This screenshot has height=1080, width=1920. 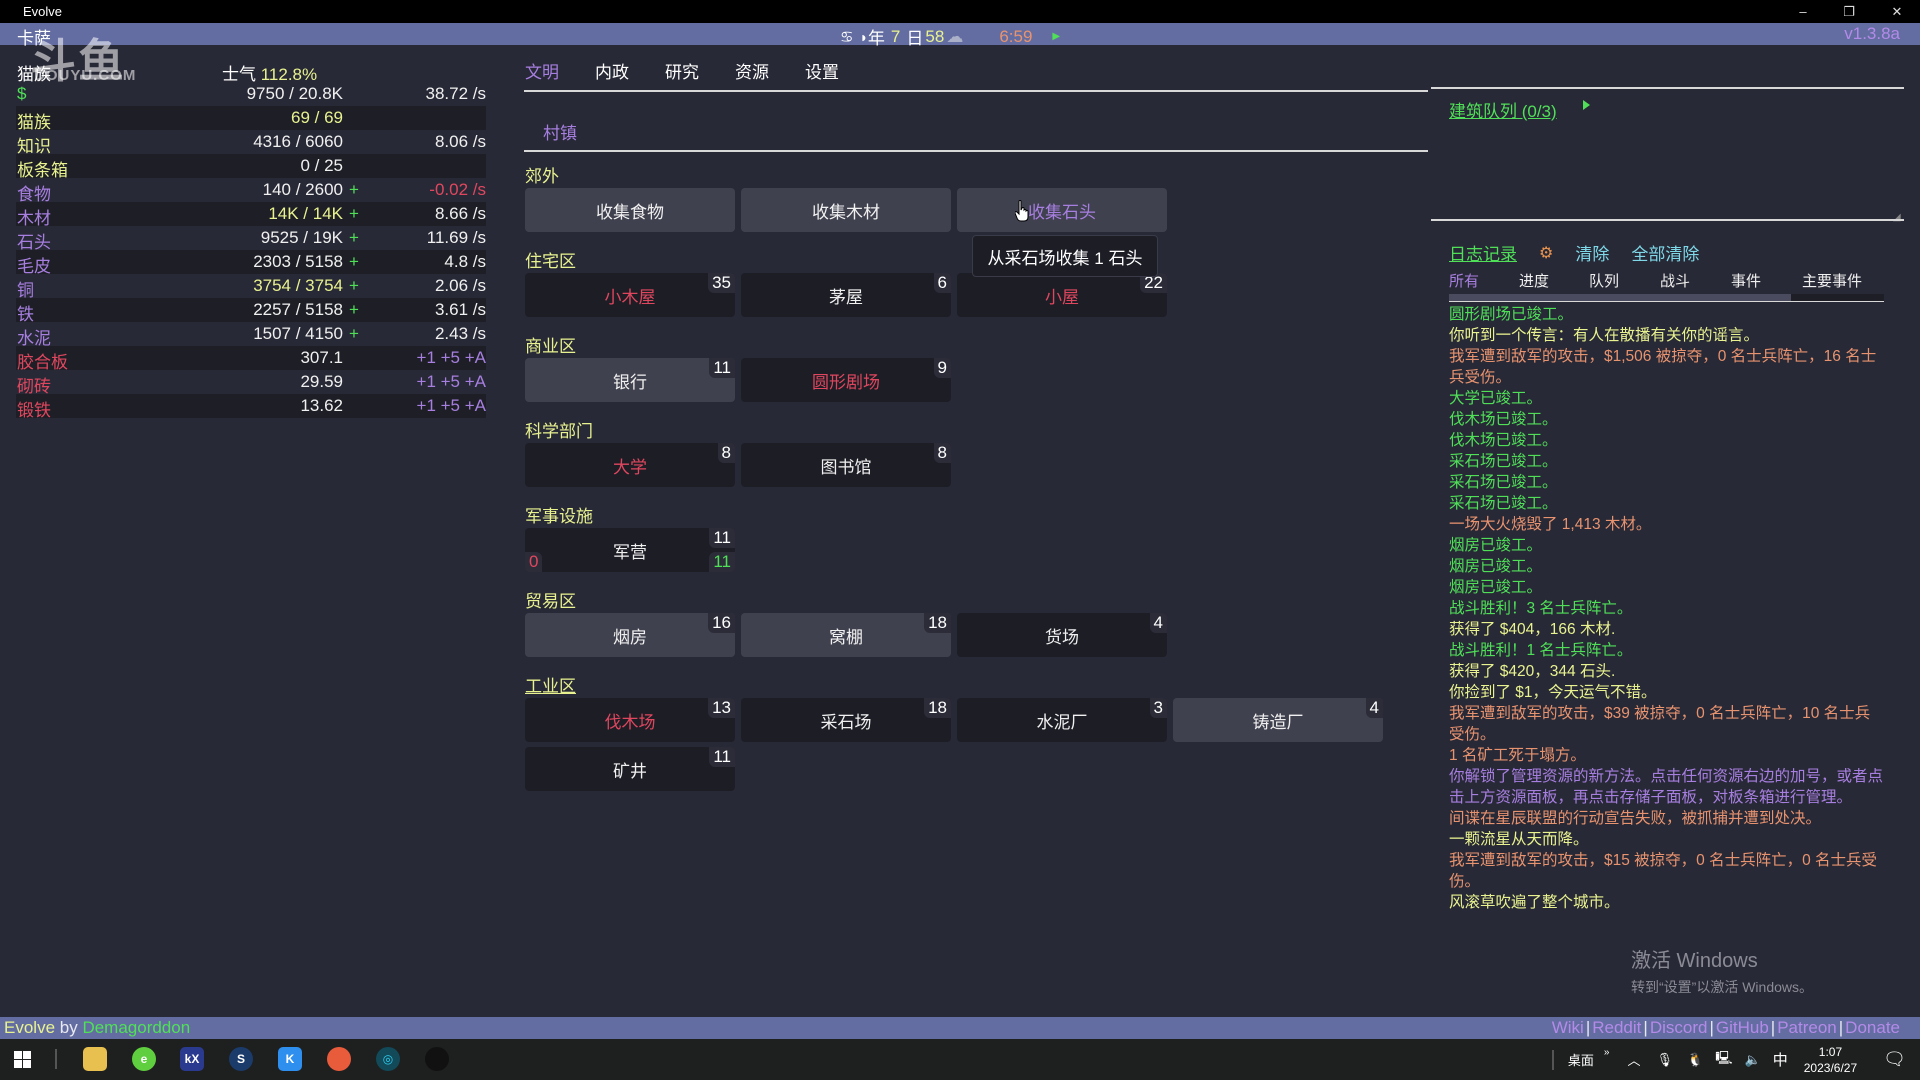 I want to click on kugou-icon: K, so click(x=290, y=1059).